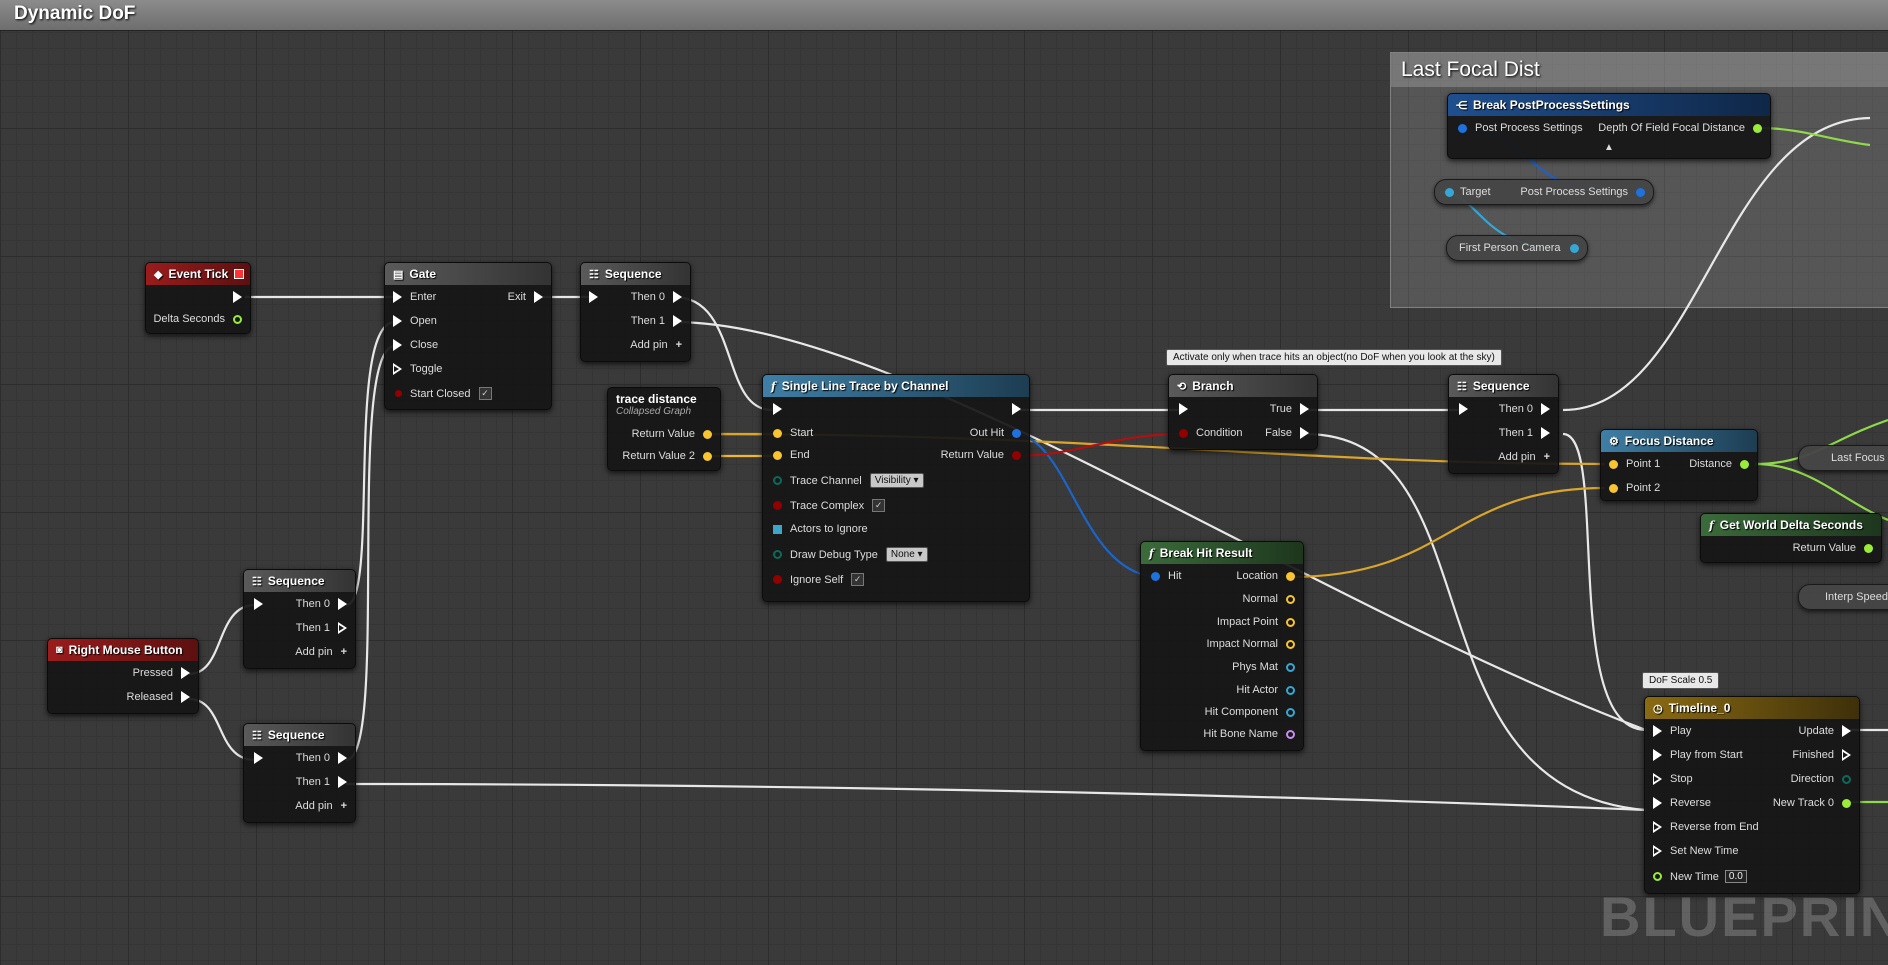 Image resolution: width=1888 pixels, height=965 pixels. What do you see at coordinates (850, 554) in the screenshot?
I see `pin-draw-debug-type: Draw Debug Type None` at bounding box center [850, 554].